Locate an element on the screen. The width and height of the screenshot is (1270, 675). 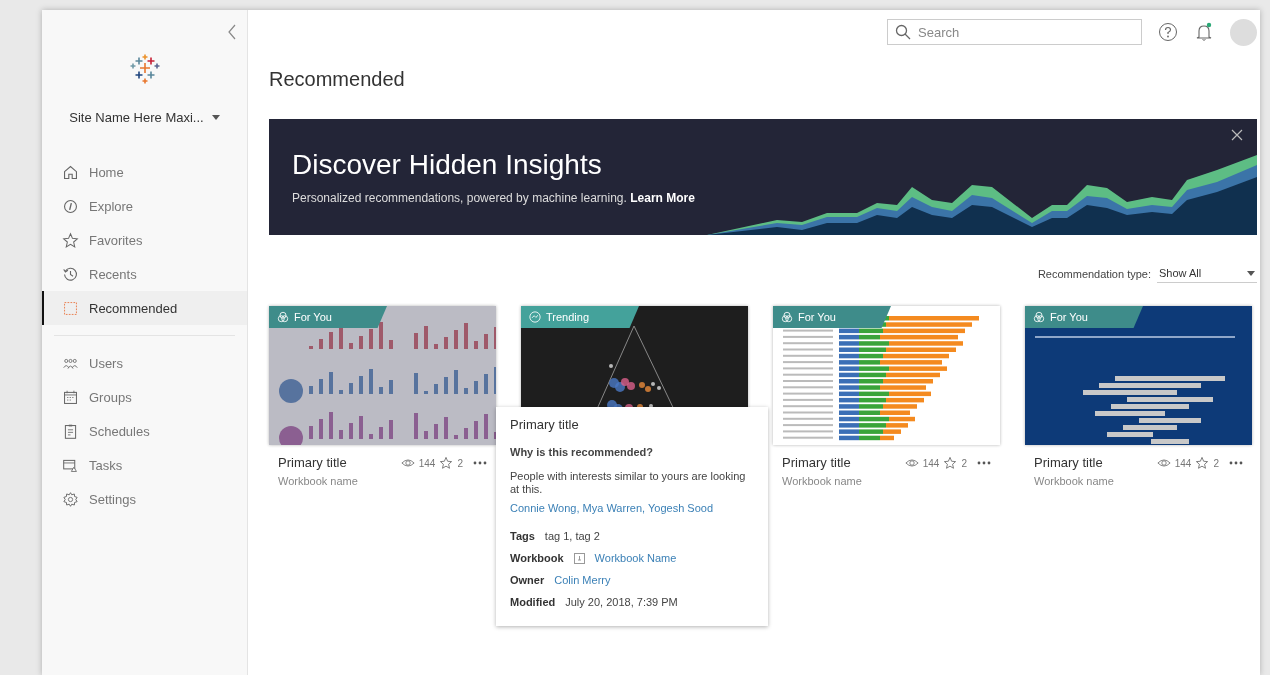
banner-text: Personalized recommendations, powered by machine learning. Learn More is located at coordinates (494, 198).